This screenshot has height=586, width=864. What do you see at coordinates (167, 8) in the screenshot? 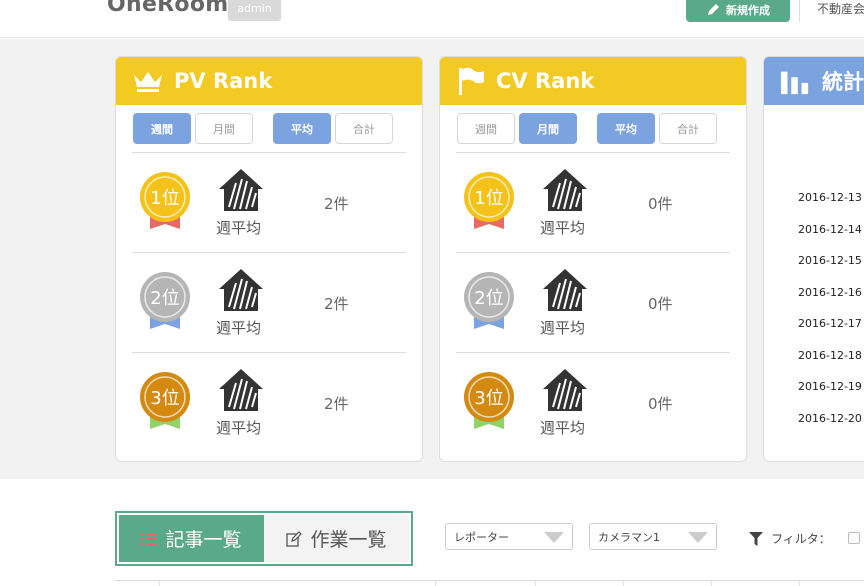
I see `app-logo: OneRoom` at bounding box center [167, 8].